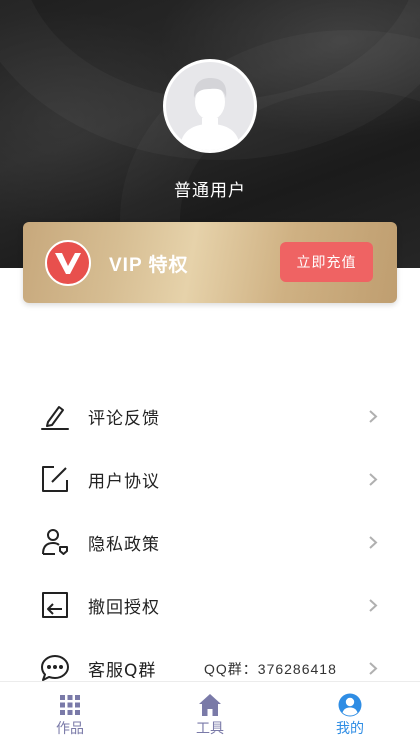 The height and width of the screenshot is (747, 420). Describe the element at coordinates (124, 419) in the screenshot. I see `menu-item-label: 评论反馈` at that location.